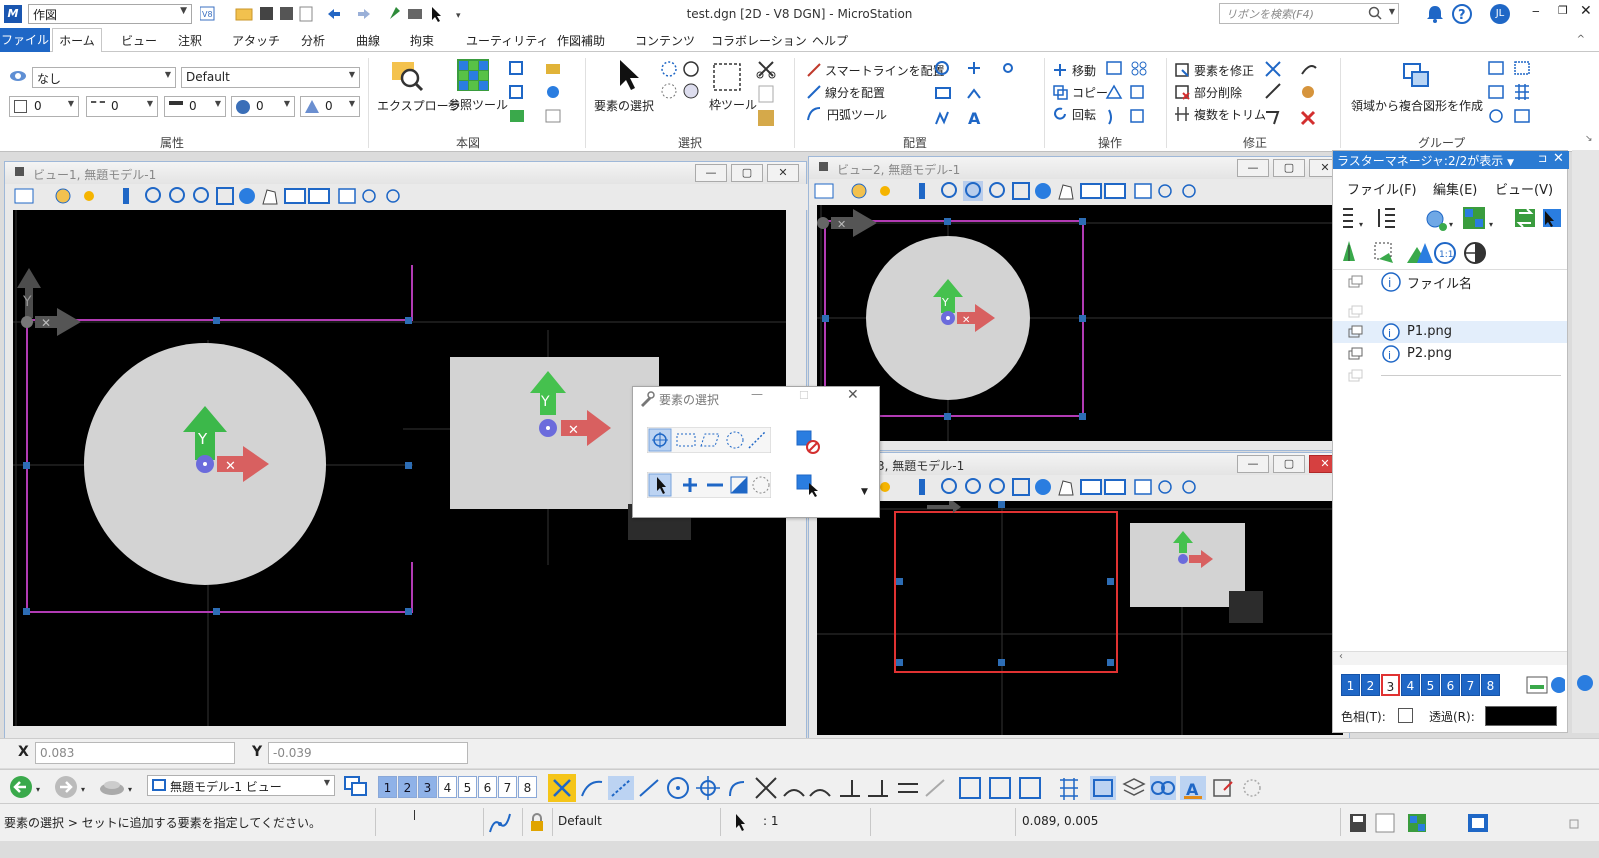  What do you see at coordinates (1289, 464) in the screenshot?
I see `view-3-maximize-button: ▢` at bounding box center [1289, 464].